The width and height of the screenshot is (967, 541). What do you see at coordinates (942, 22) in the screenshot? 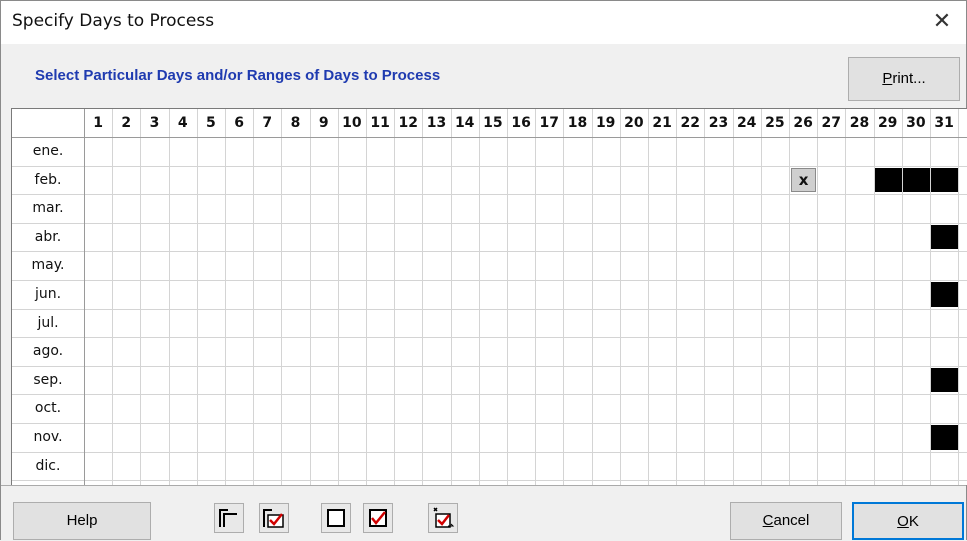
I see `close-icon: ✕` at bounding box center [942, 22].